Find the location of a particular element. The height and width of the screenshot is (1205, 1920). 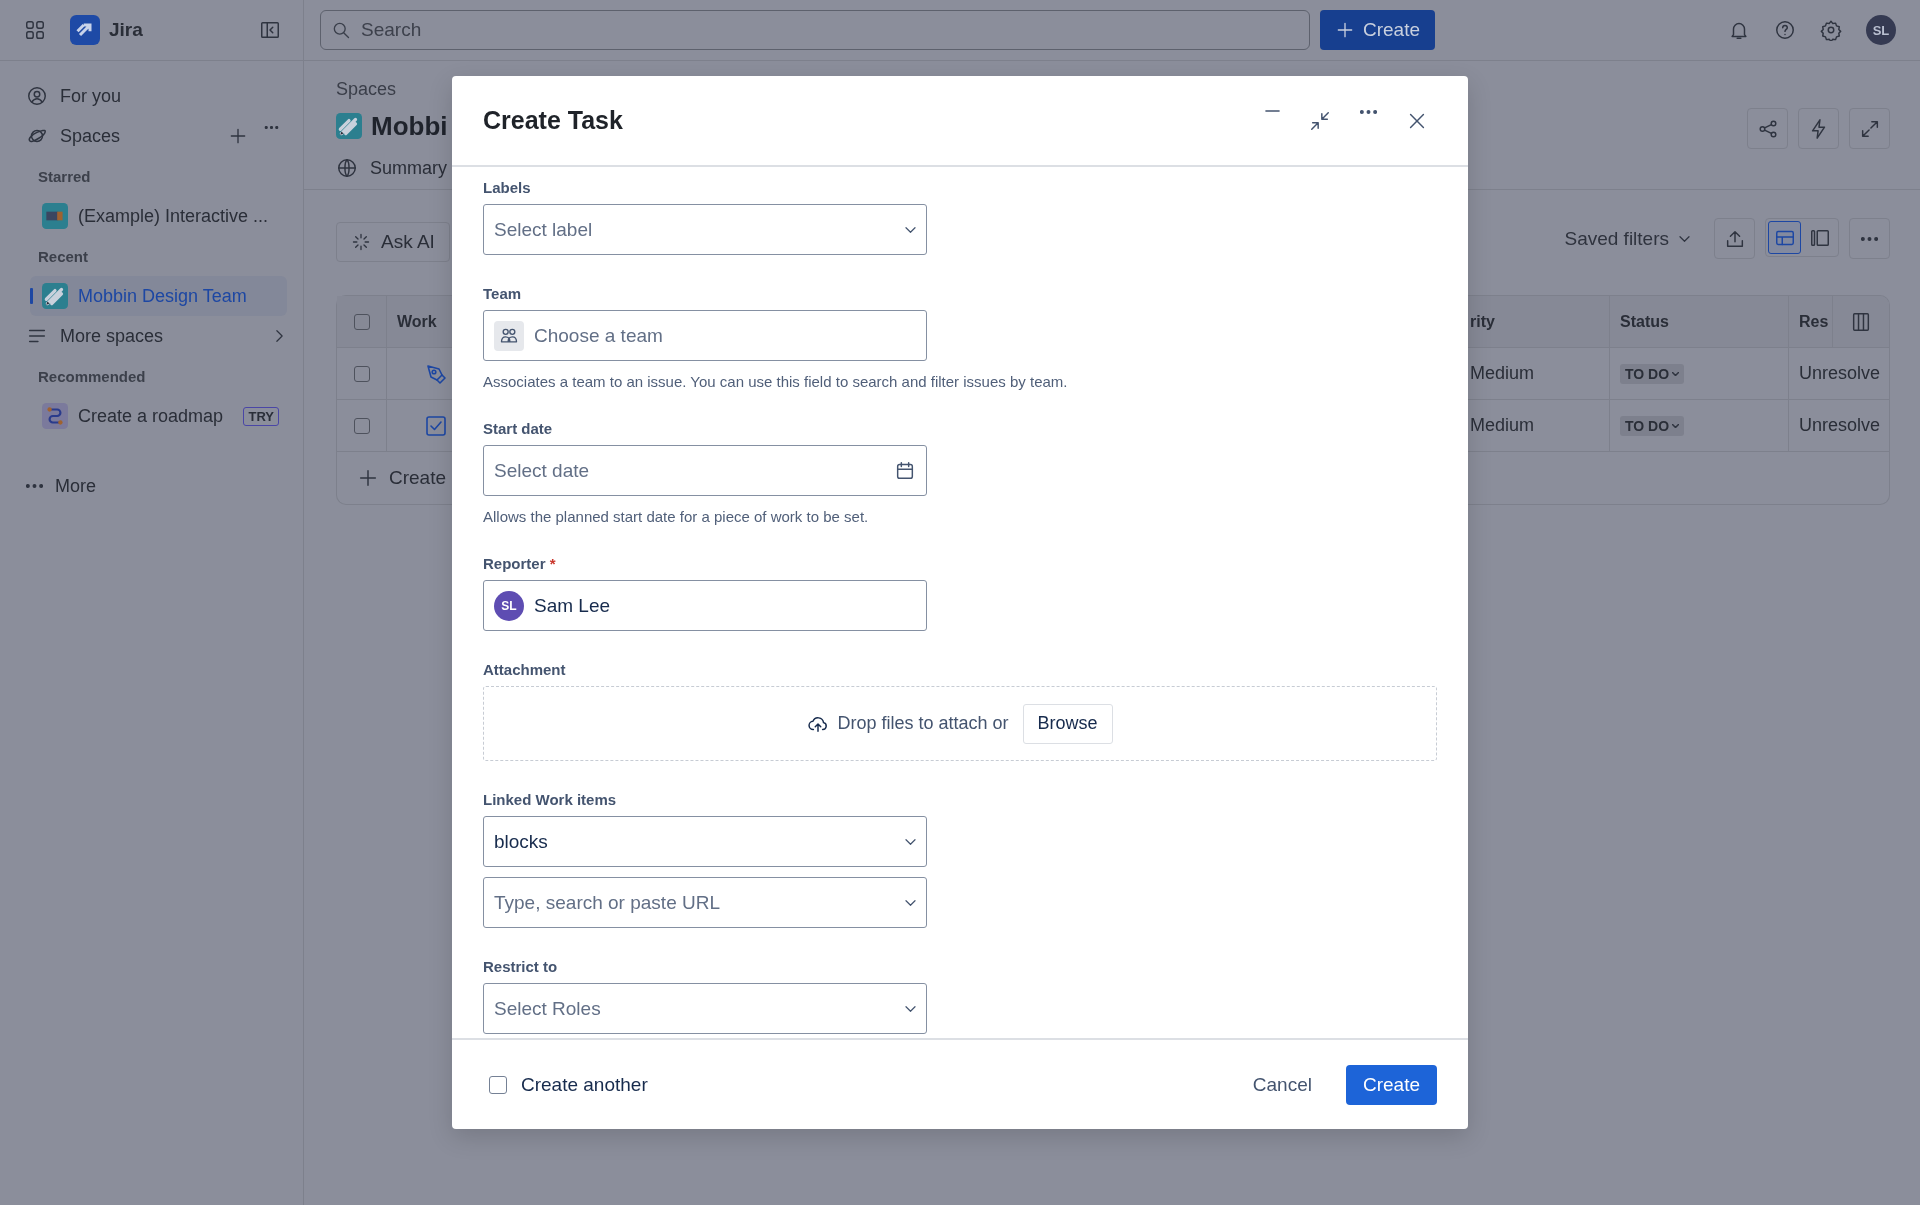

sidebar-item: For you is located at coordinates (158, 96).